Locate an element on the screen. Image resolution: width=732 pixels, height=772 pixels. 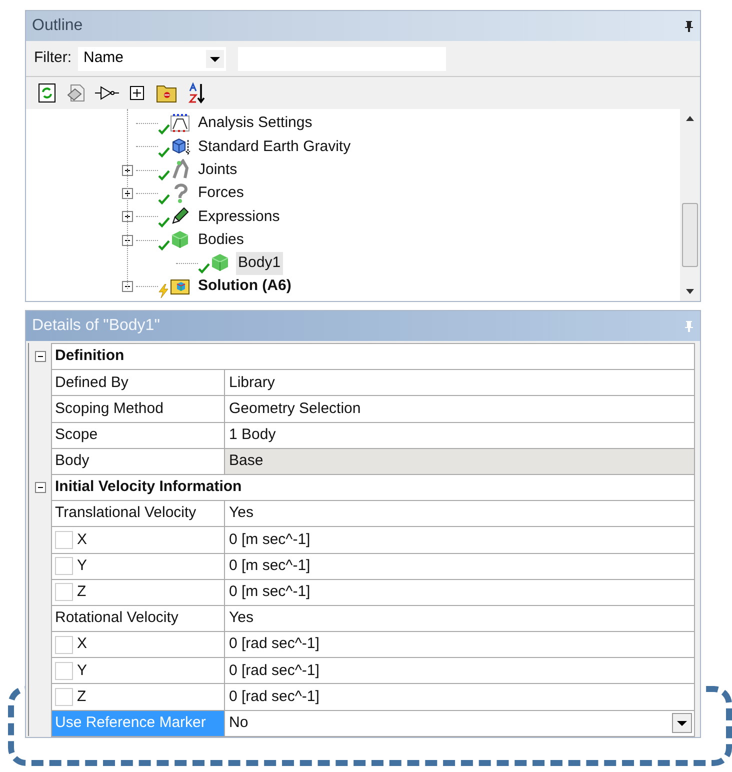
tree-item: Body1 is located at coordinates (259, 263).